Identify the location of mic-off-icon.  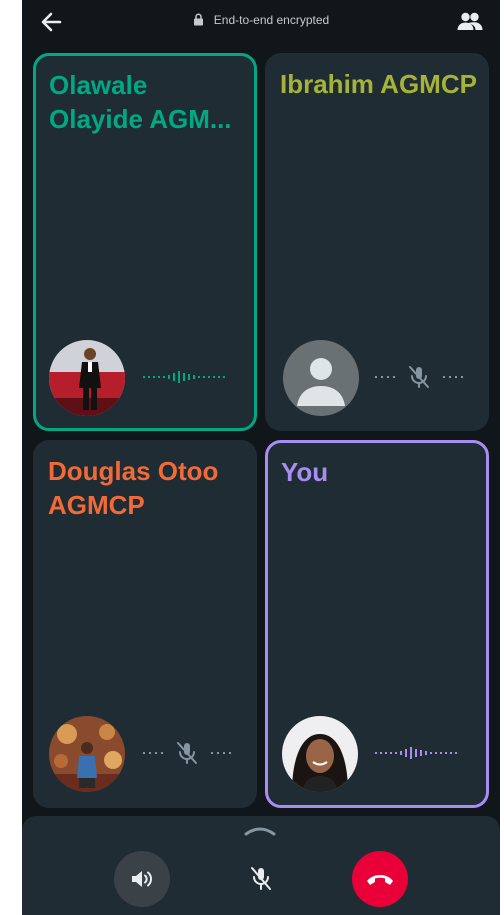
(261, 878).